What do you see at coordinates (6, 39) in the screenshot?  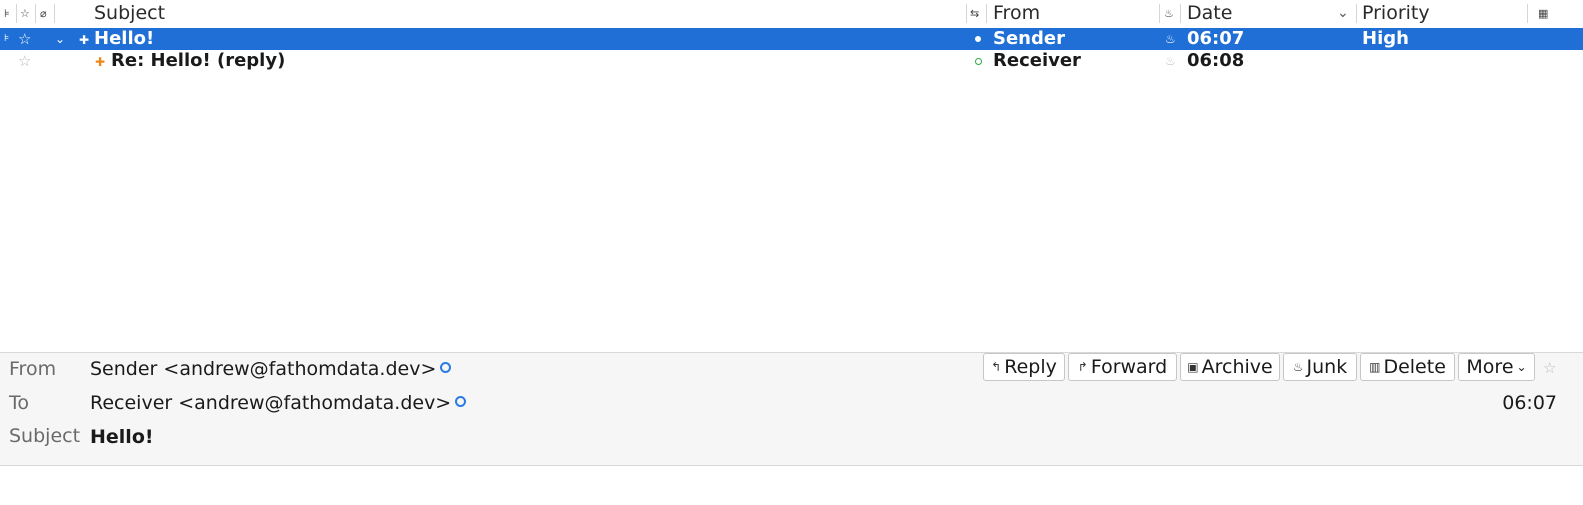 I see `thread-icon: ⊧` at bounding box center [6, 39].